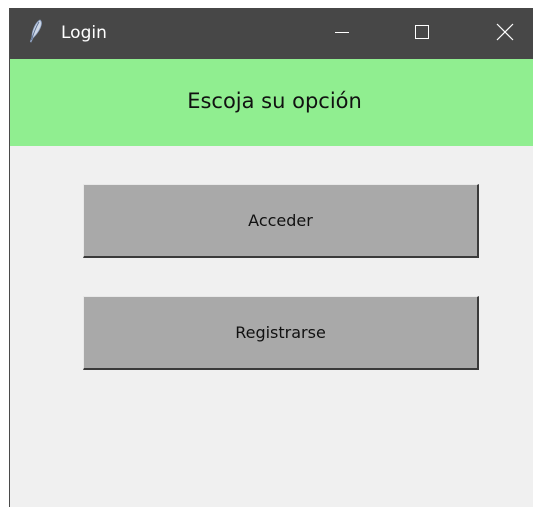 Image resolution: width=543 pixels, height=507 pixels. I want to click on header-title: Escoja su opción, so click(274, 100).